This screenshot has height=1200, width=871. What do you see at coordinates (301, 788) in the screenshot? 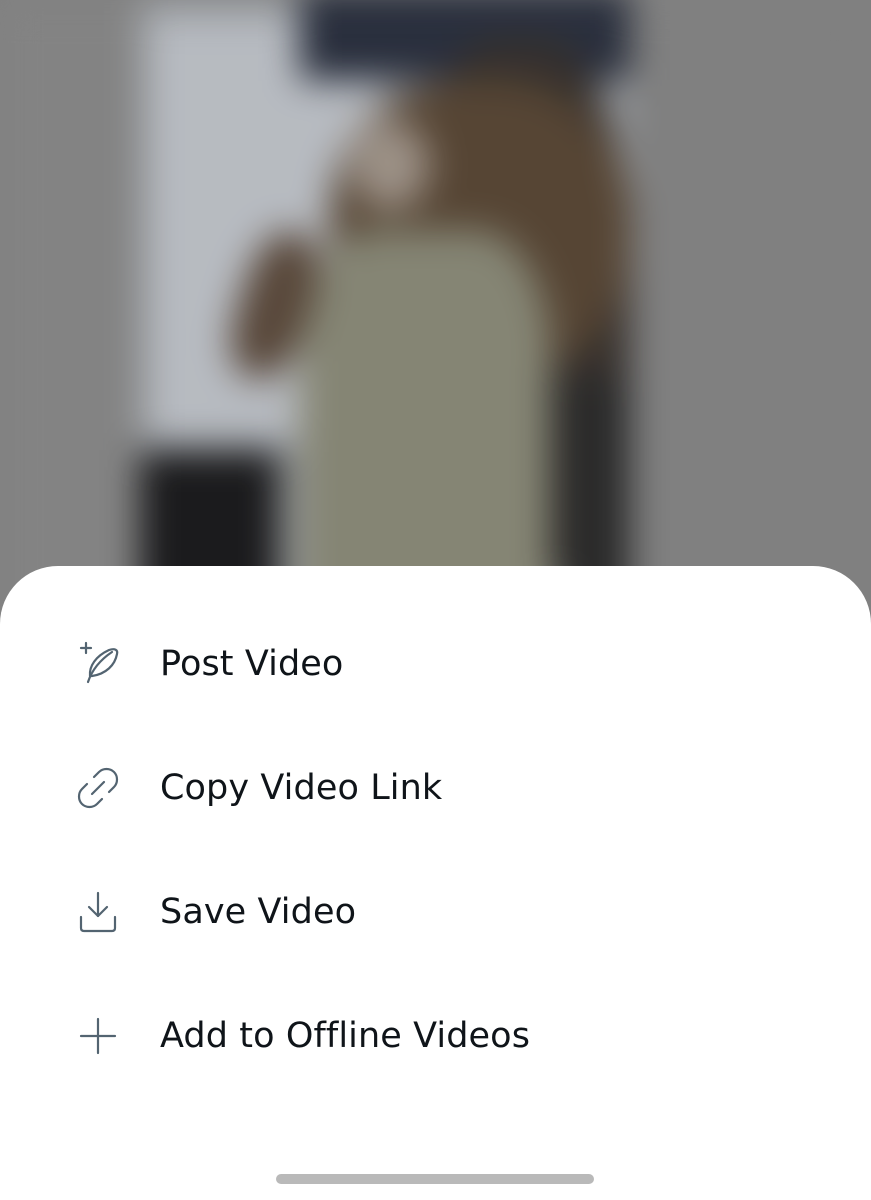
I see `copy-video-link-label: Copy Video Link` at bounding box center [301, 788].